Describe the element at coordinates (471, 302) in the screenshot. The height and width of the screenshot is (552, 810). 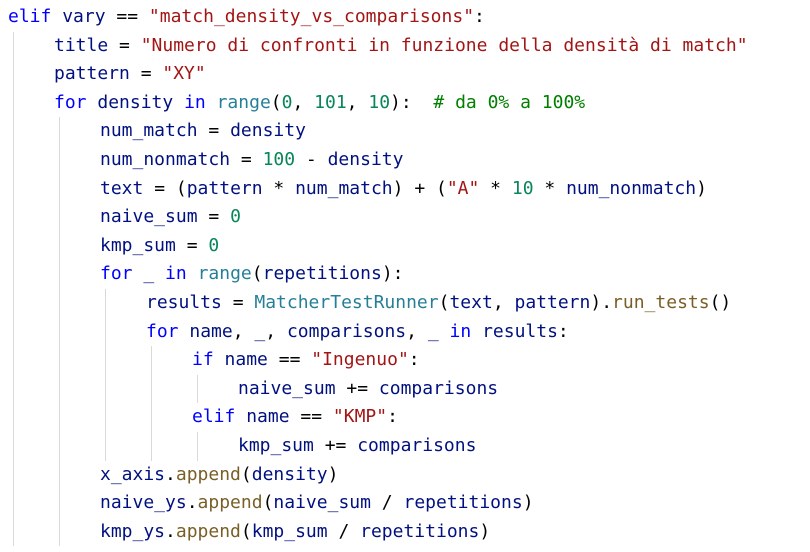
I see `code-token: text` at that location.